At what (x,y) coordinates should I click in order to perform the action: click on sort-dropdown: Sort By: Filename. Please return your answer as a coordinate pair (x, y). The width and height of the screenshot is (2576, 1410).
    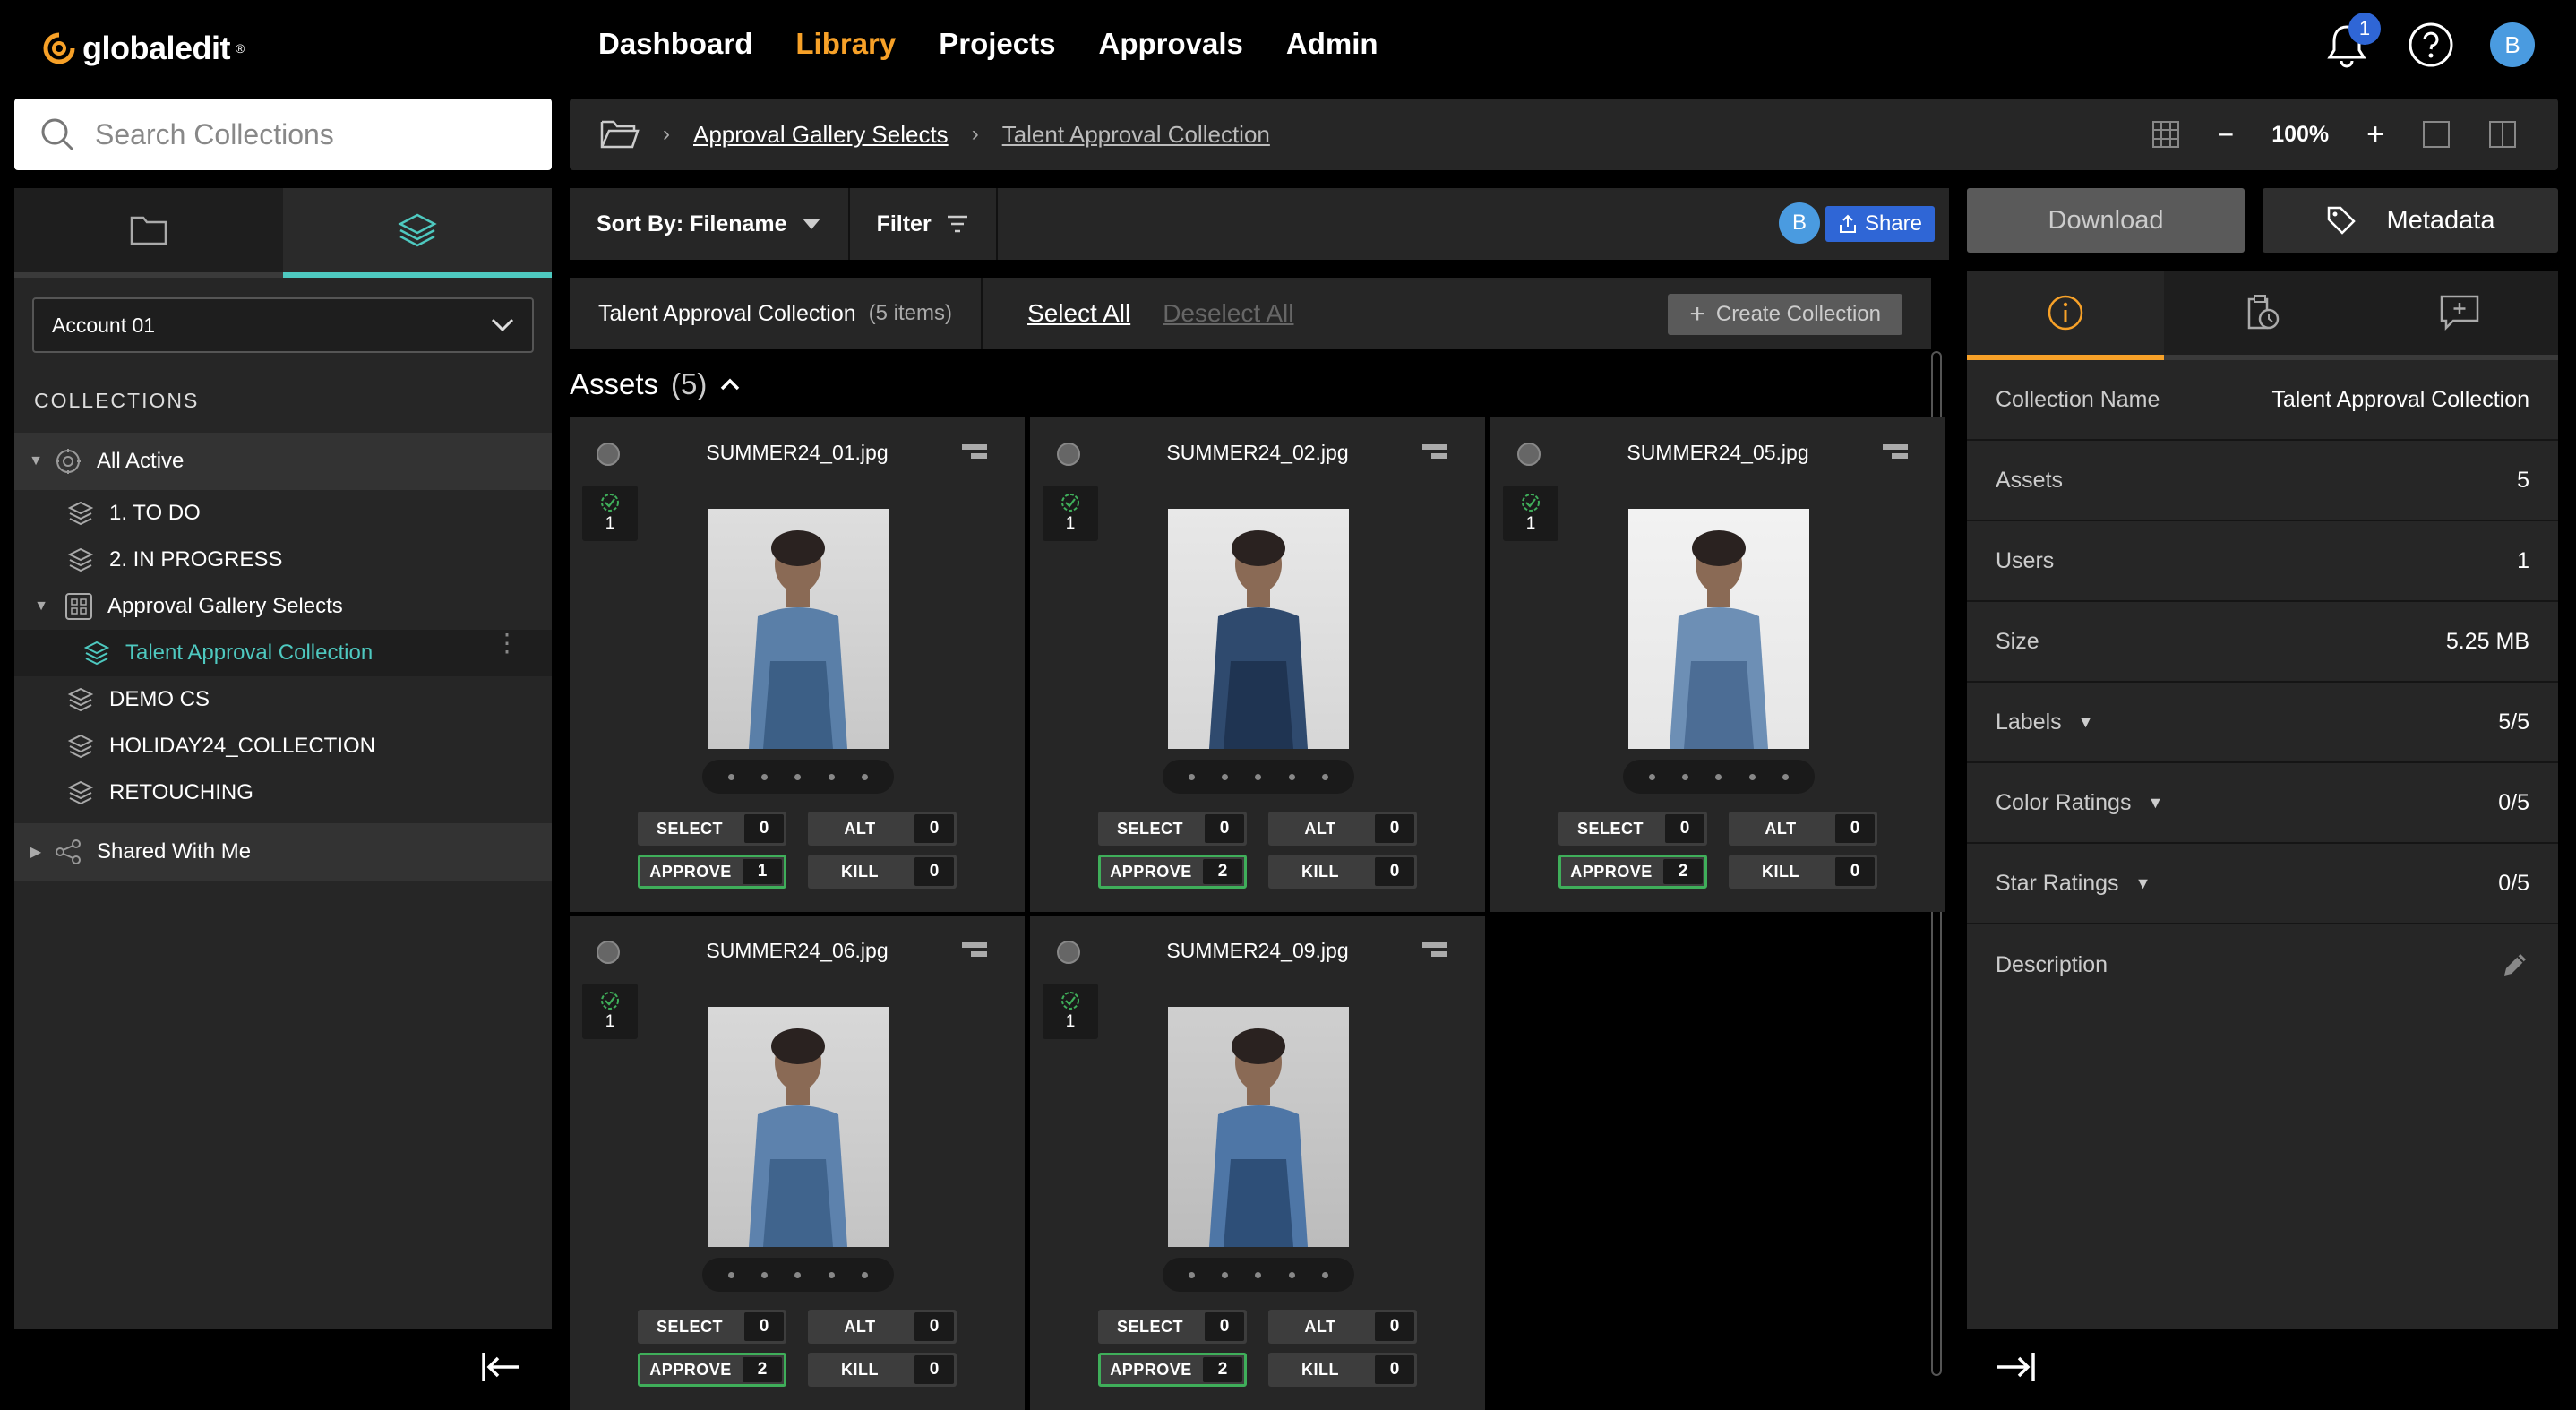
    Looking at the image, I should click on (710, 224).